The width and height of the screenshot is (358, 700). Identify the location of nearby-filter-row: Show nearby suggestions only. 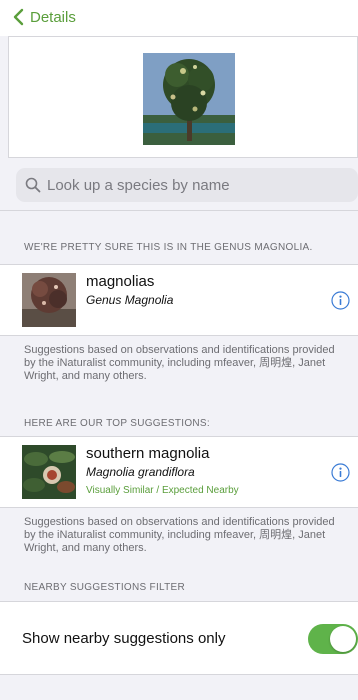
(179, 638).